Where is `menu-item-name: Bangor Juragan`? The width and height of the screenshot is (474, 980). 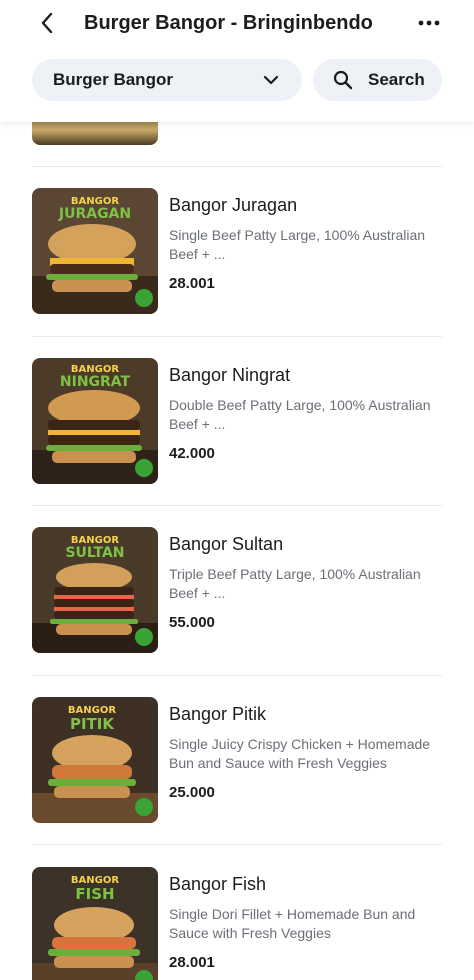 menu-item-name: Bangor Juragan is located at coordinates (233, 205).